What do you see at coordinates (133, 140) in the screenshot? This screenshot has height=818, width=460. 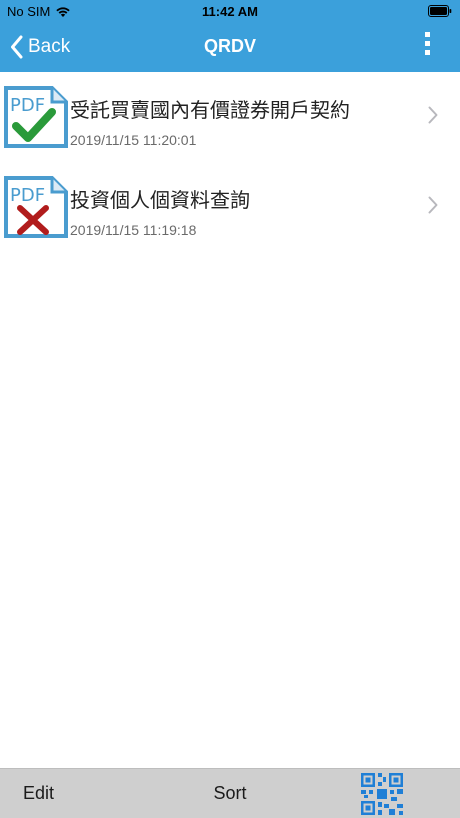 I see `document-timestamp: 2019/11/15 11:20:01` at bounding box center [133, 140].